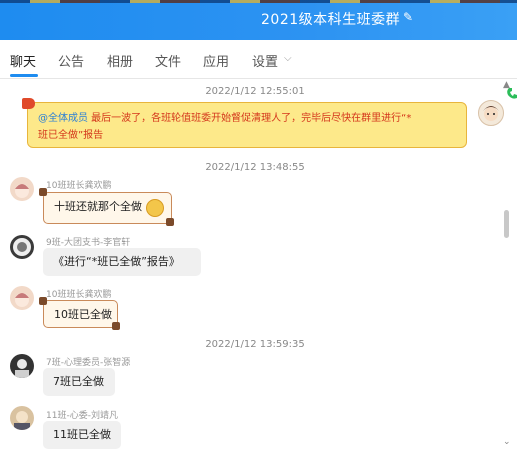 This screenshot has width=517, height=449. I want to click on scroll-up-icon: ▲, so click(506, 85).